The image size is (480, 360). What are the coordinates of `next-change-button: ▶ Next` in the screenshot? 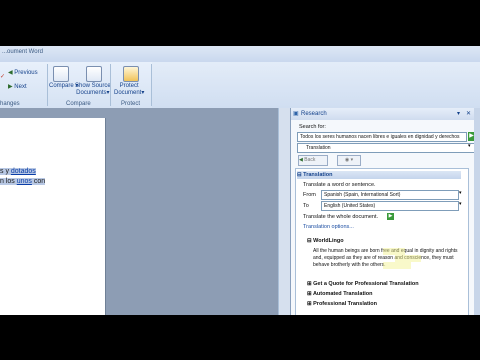 It's located at (17, 87).